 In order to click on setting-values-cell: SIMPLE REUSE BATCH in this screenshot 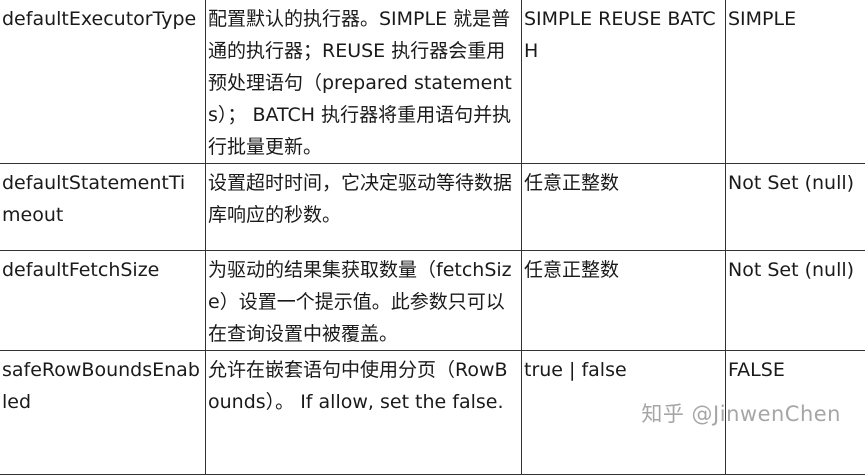, I will do `click(624, 82)`.